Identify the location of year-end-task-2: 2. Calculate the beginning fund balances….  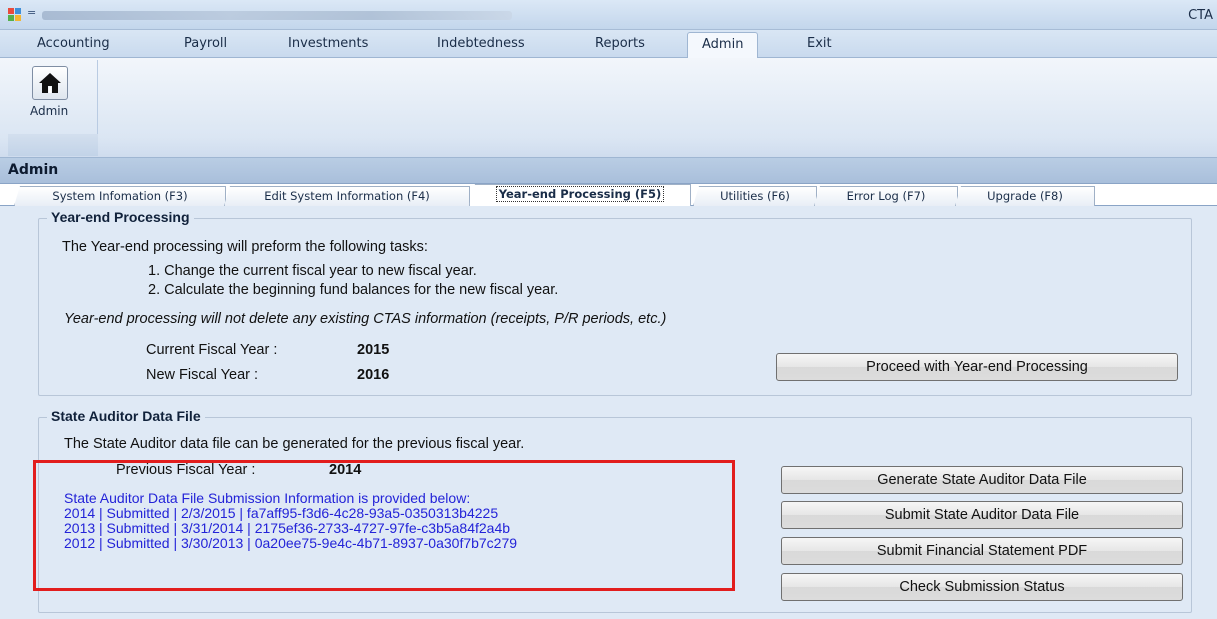
(353, 290).